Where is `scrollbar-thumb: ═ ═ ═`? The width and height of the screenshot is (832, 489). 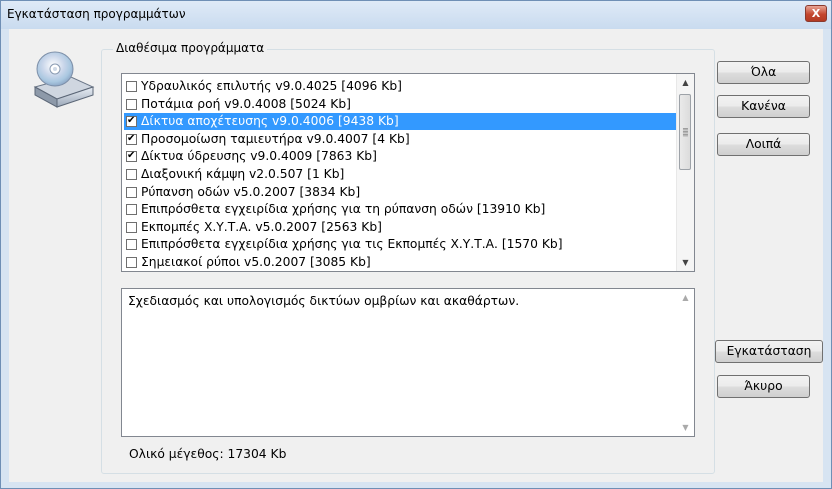 scrollbar-thumb: ═ ═ ═ is located at coordinates (685, 132).